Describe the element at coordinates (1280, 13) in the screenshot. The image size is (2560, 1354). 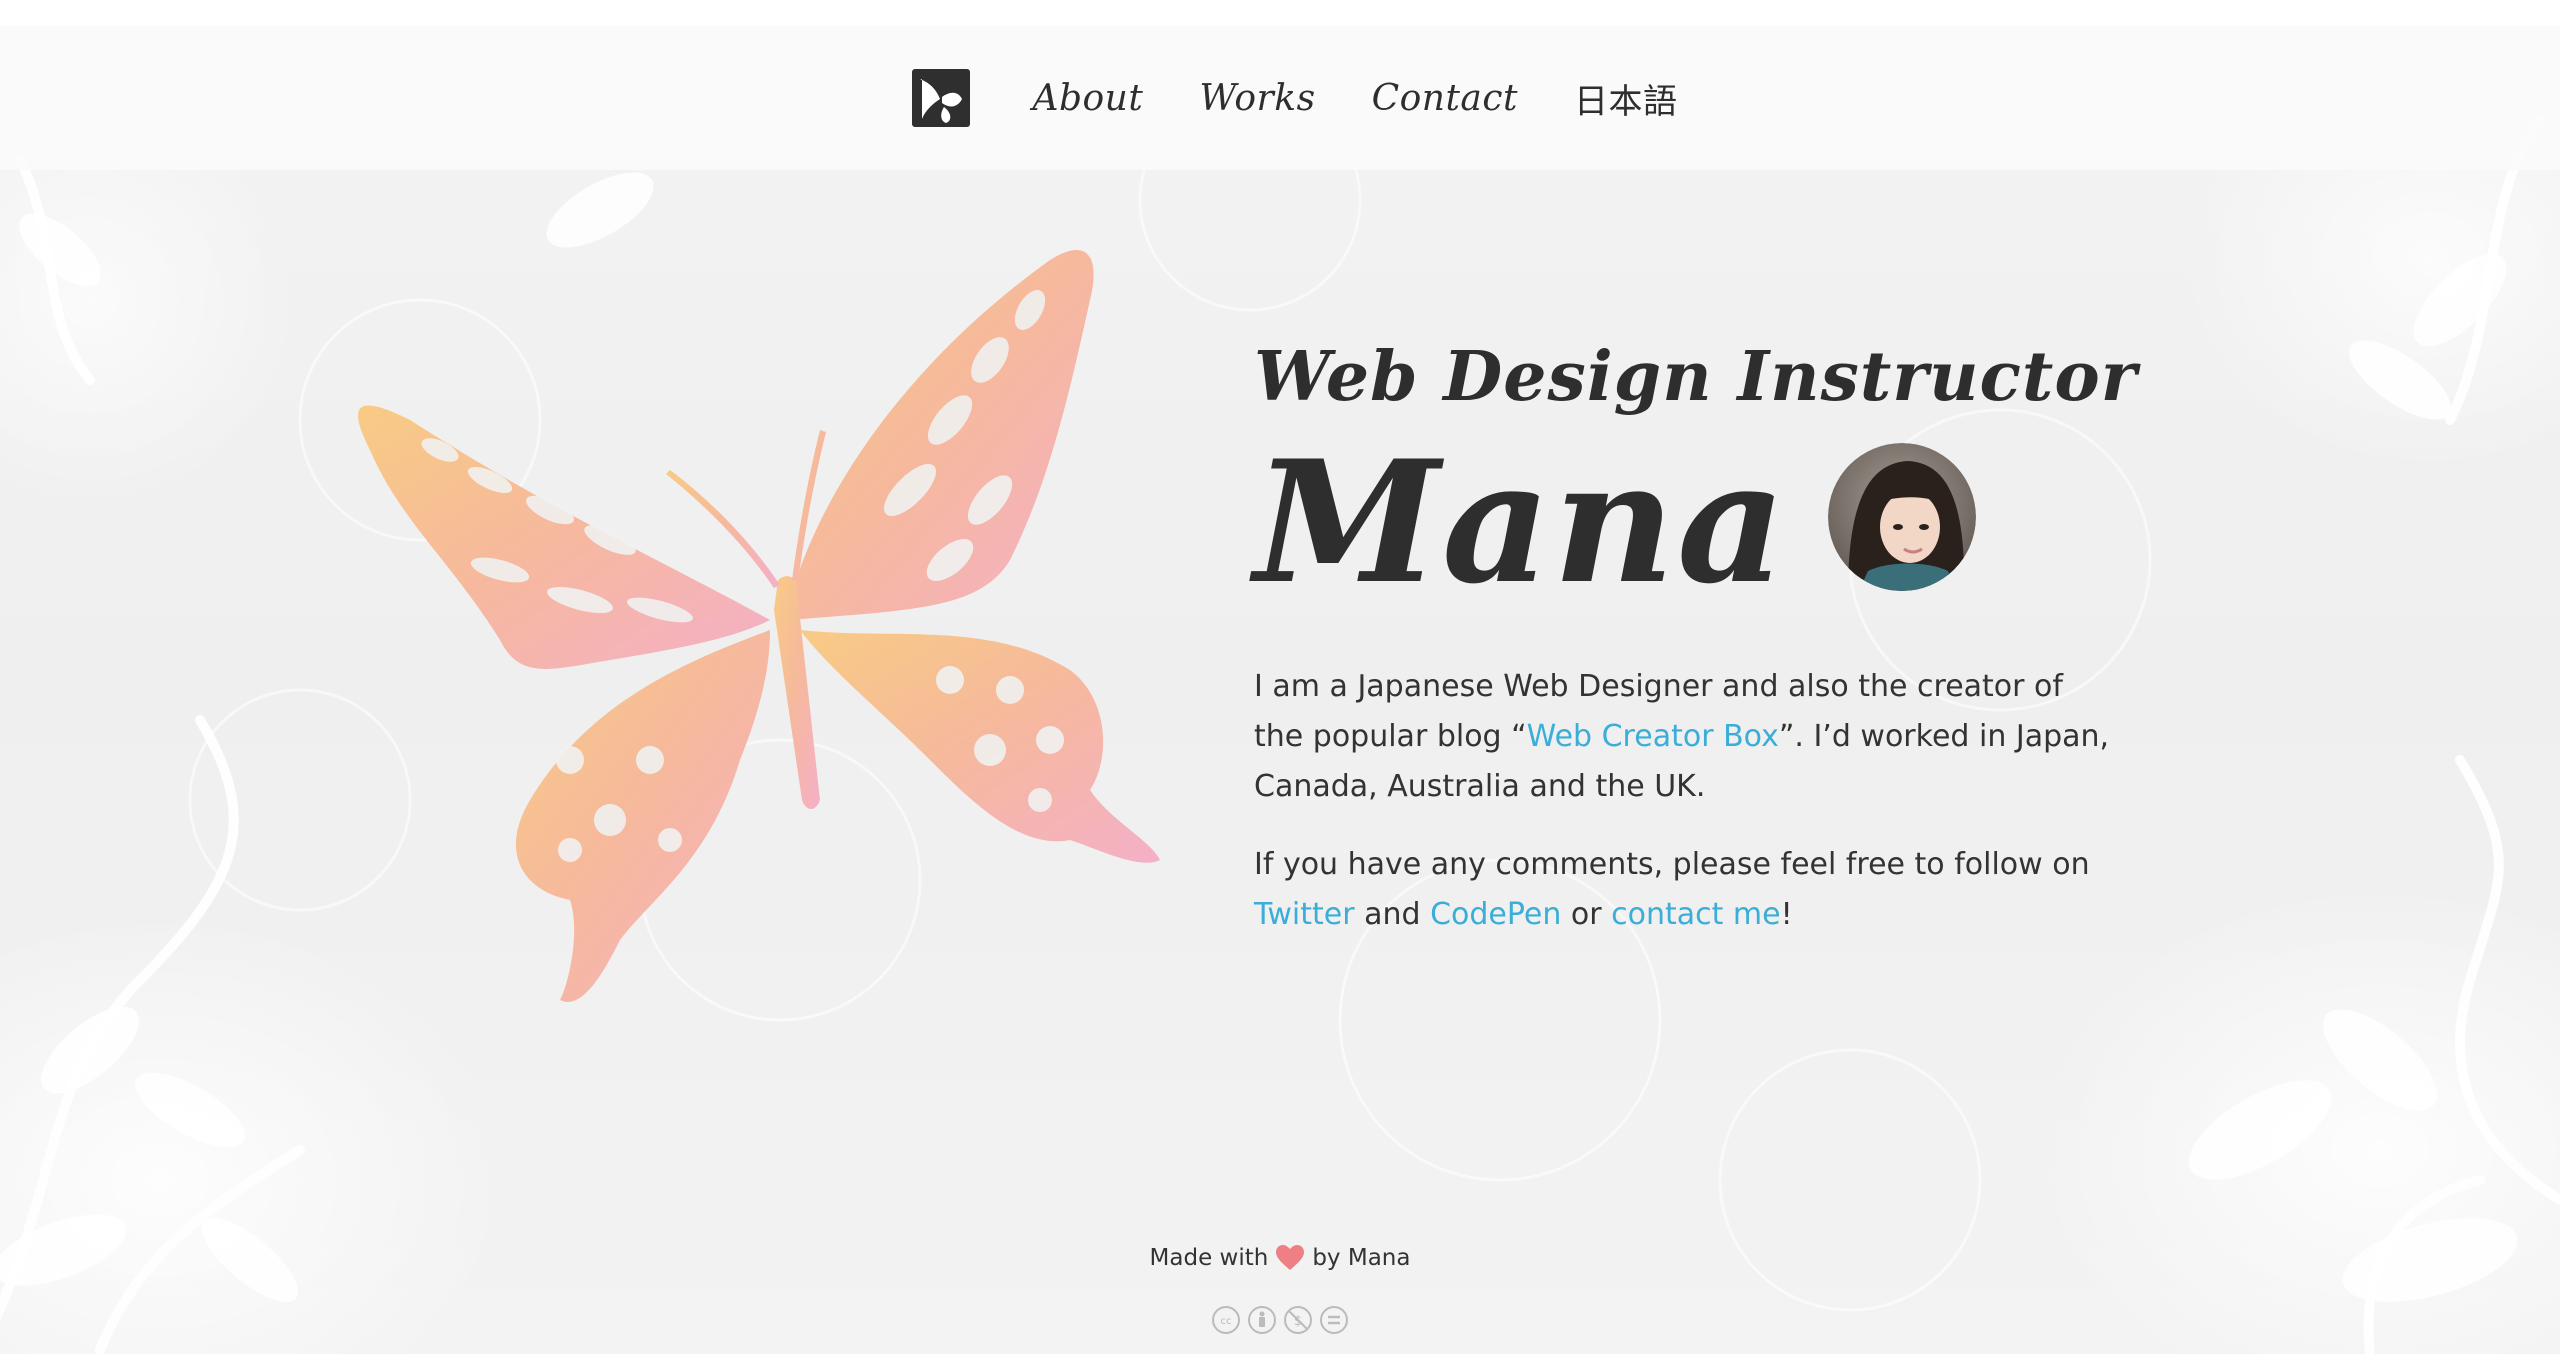
I see `top-band` at that location.